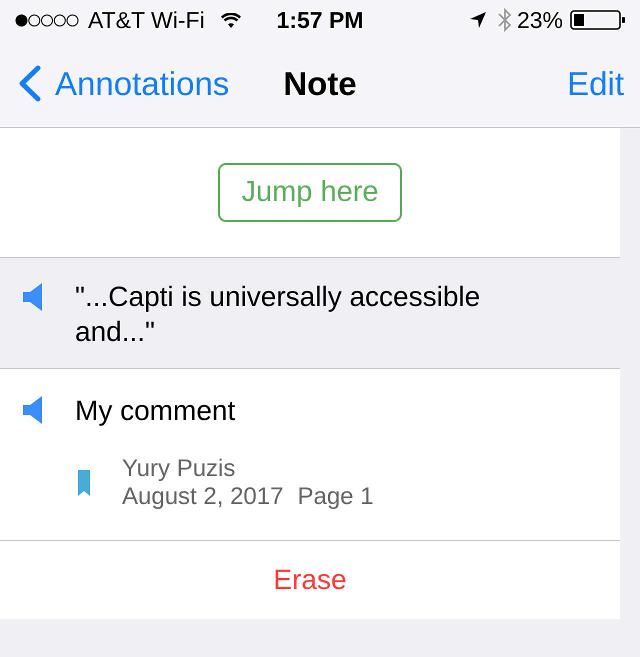 The height and width of the screenshot is (657, 640). Describe the element at coordinates (310, 580) in the screenshot. I see `erase-button: Erase` at that location.